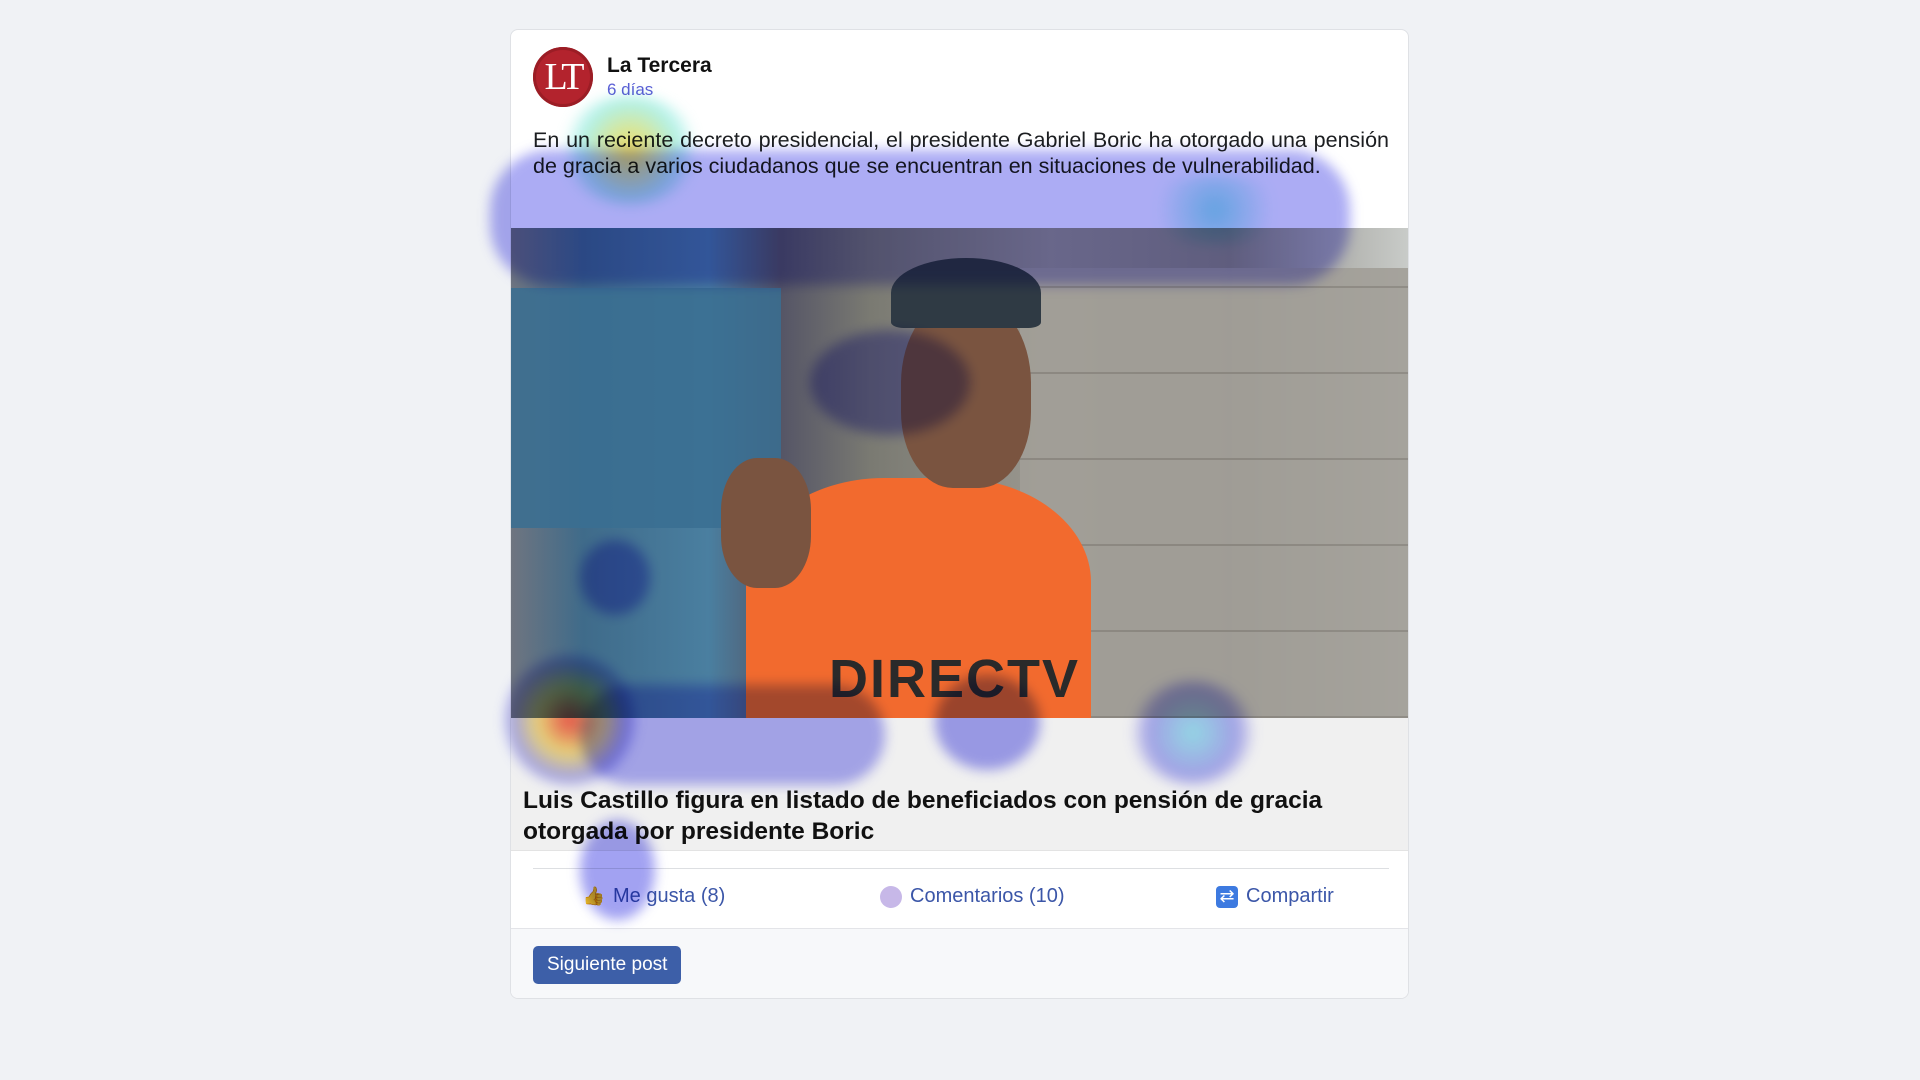 This screenshot has width=1920, height=1080. What do you see at coordinates (891, 896) in the screenshot?
I see `comment-bubble-icon` at bounding box center [891, 896].